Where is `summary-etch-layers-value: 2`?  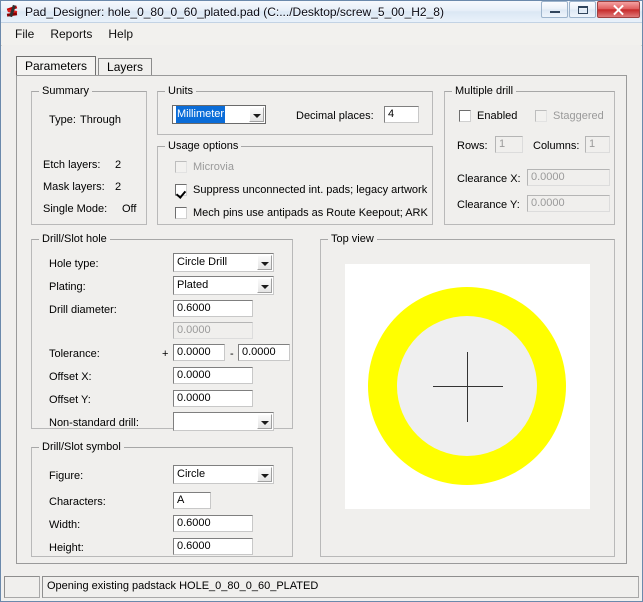 summary-etch-layers-value: 2 is located at coordinates (118, 165).